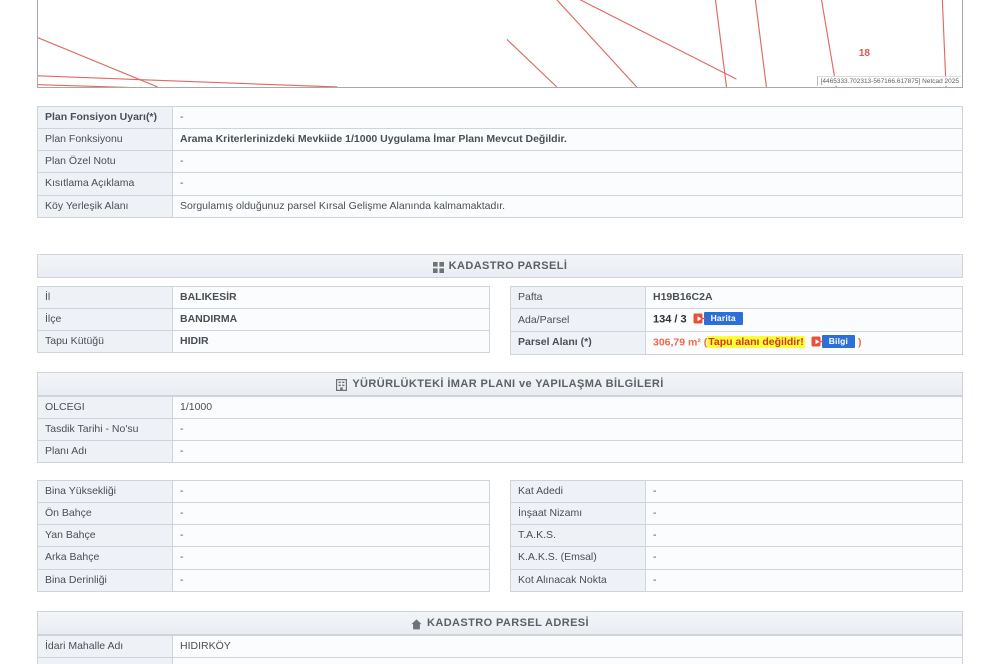 The height and width of the screenshot is (664, 1000). Describe the element at coordinates (578, 580) in the screenshot. I see `row-label: Kot Alınacak Nokta` at that location.